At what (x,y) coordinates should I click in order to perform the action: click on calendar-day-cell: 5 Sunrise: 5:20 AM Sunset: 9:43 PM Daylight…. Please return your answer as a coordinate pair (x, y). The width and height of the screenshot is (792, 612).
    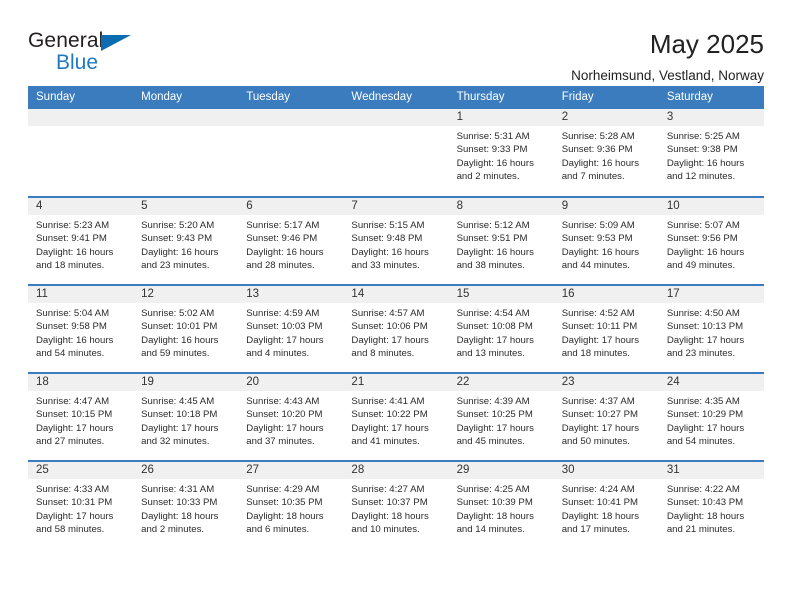
    Looking at the image, I should click on (186, 240).